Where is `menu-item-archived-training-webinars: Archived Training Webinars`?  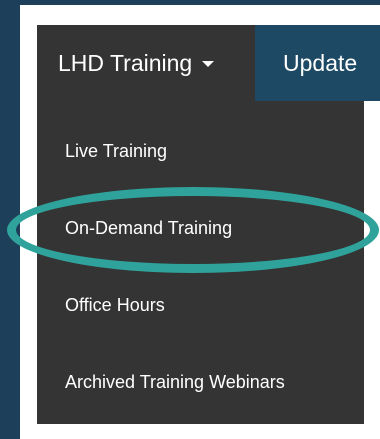 menu-item-archived-training-webinars: Archived Training Webinars is located at coordinates (175, 382).